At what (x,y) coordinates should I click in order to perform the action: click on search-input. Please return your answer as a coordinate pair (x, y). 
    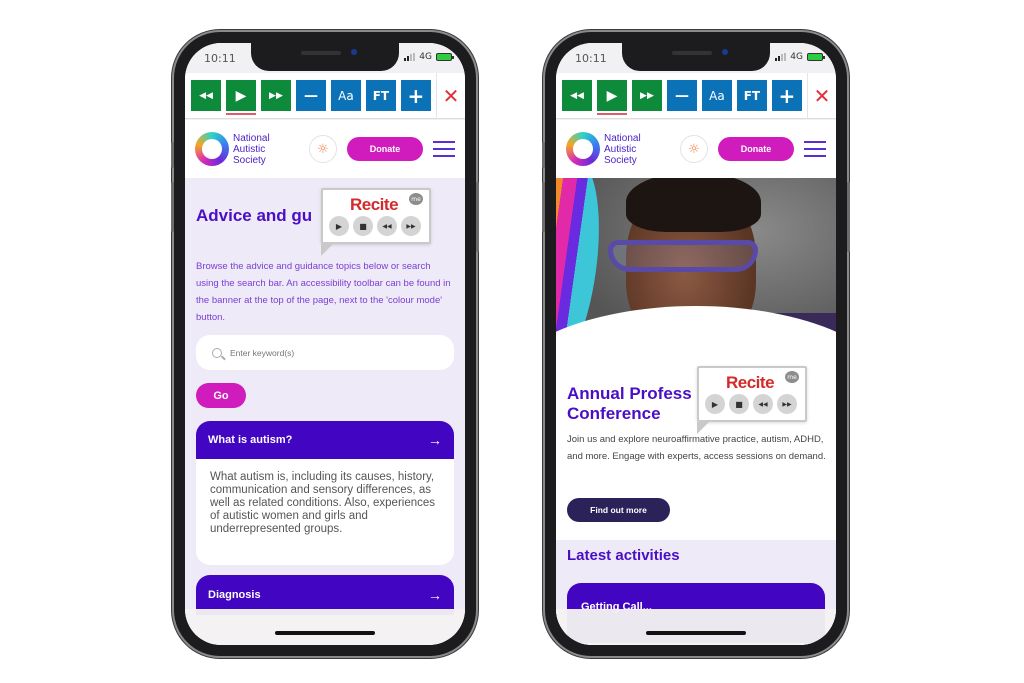
    Looking at the image, I should click on (325, 352).